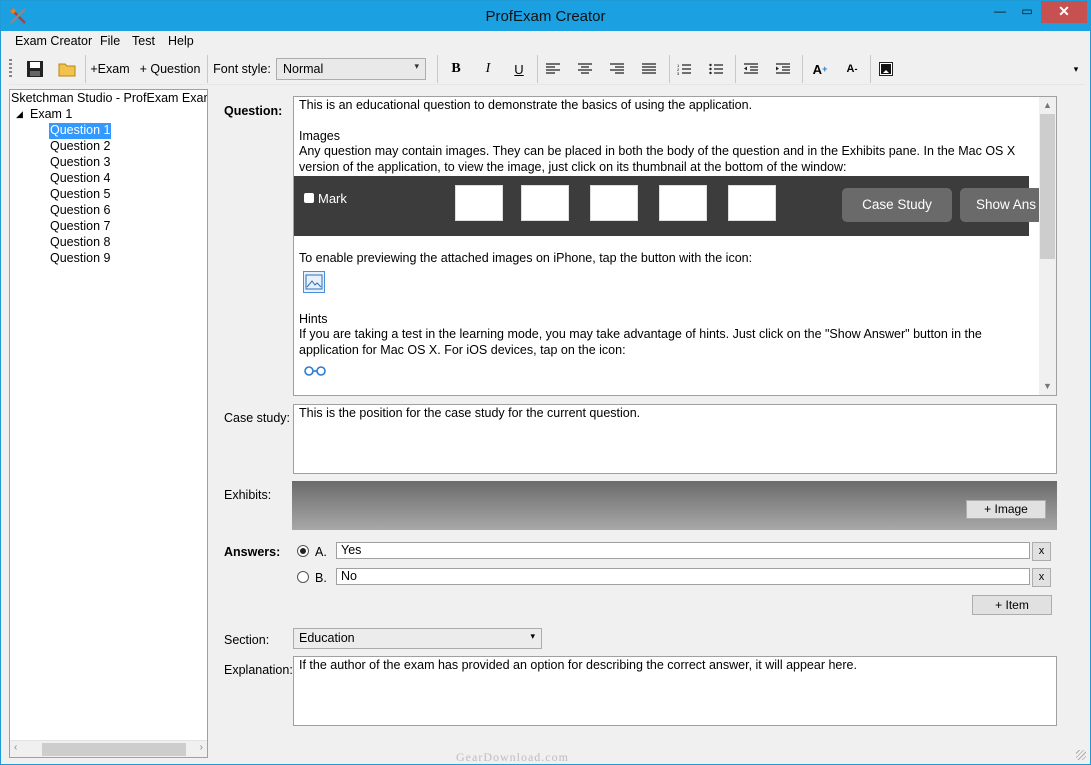  I want to click on align-left-icon, so click(553, 68).